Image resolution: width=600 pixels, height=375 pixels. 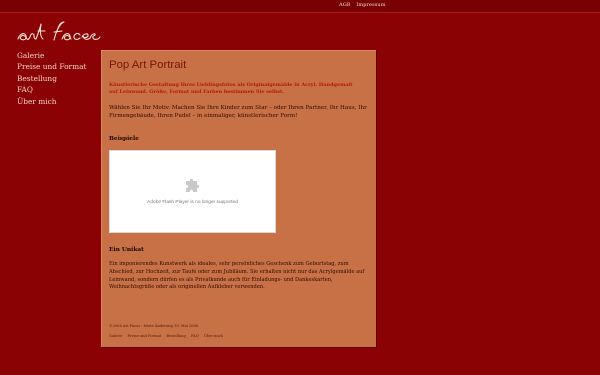 I want to click on nav-item-bestellung: Bestellung, so click(x=51, y=78).